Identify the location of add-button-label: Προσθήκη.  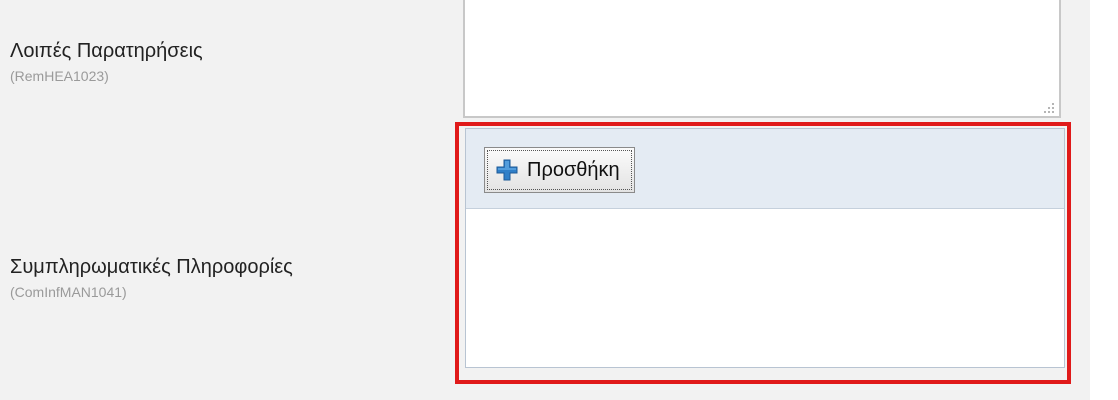
(573, 169).